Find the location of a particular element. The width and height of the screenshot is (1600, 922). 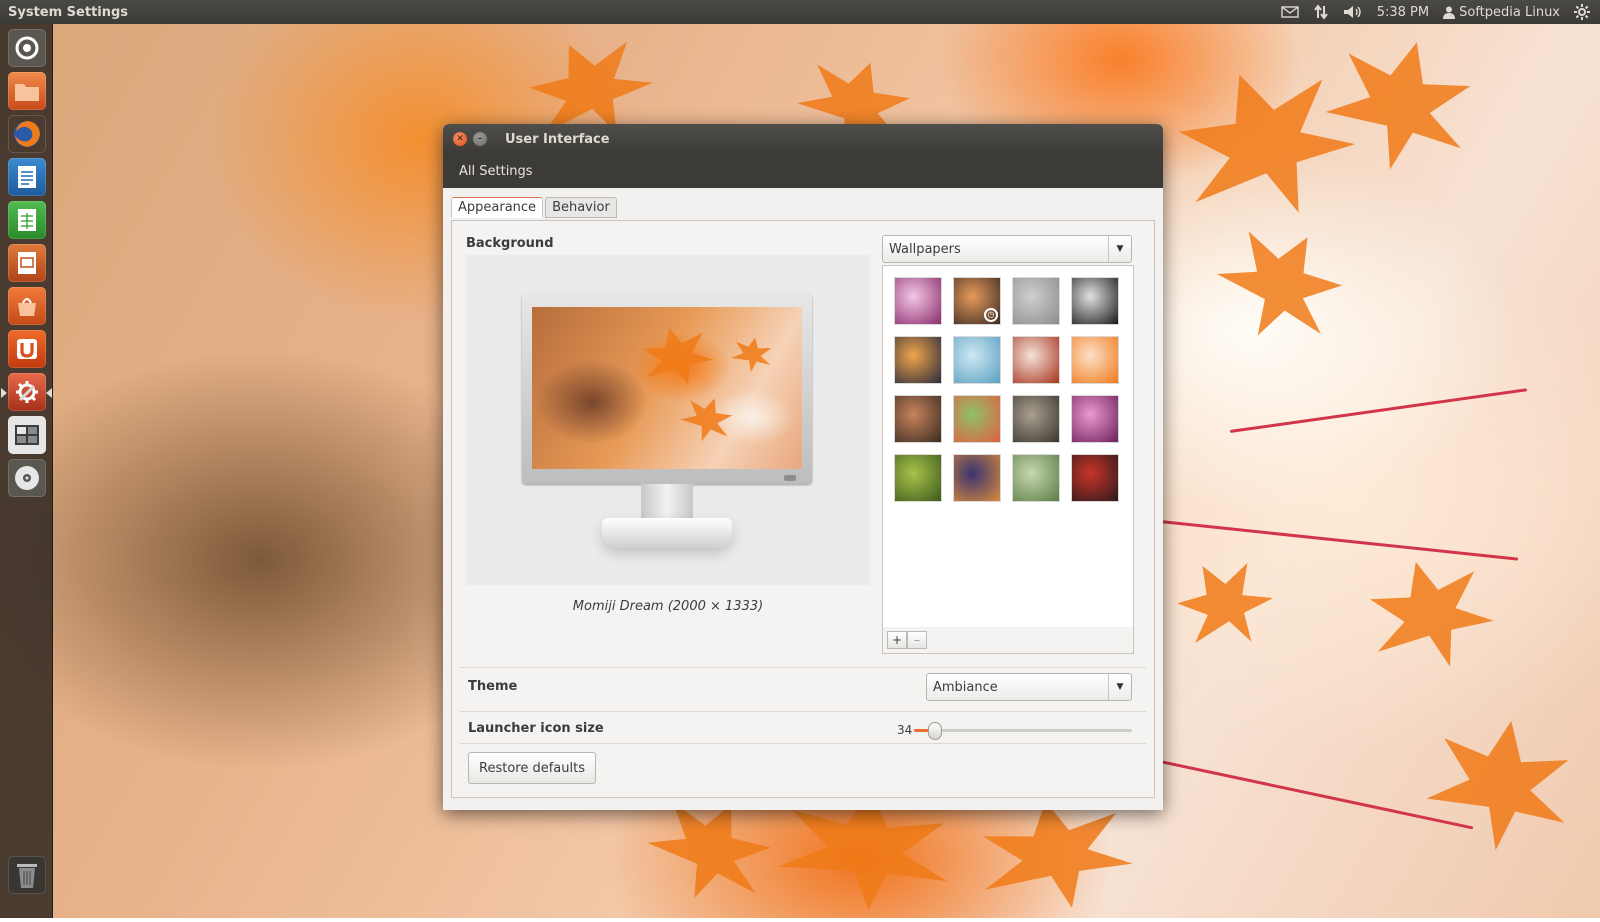

launcher-icon-size-label: Launcher icon size is located at coordinates (536, 728).